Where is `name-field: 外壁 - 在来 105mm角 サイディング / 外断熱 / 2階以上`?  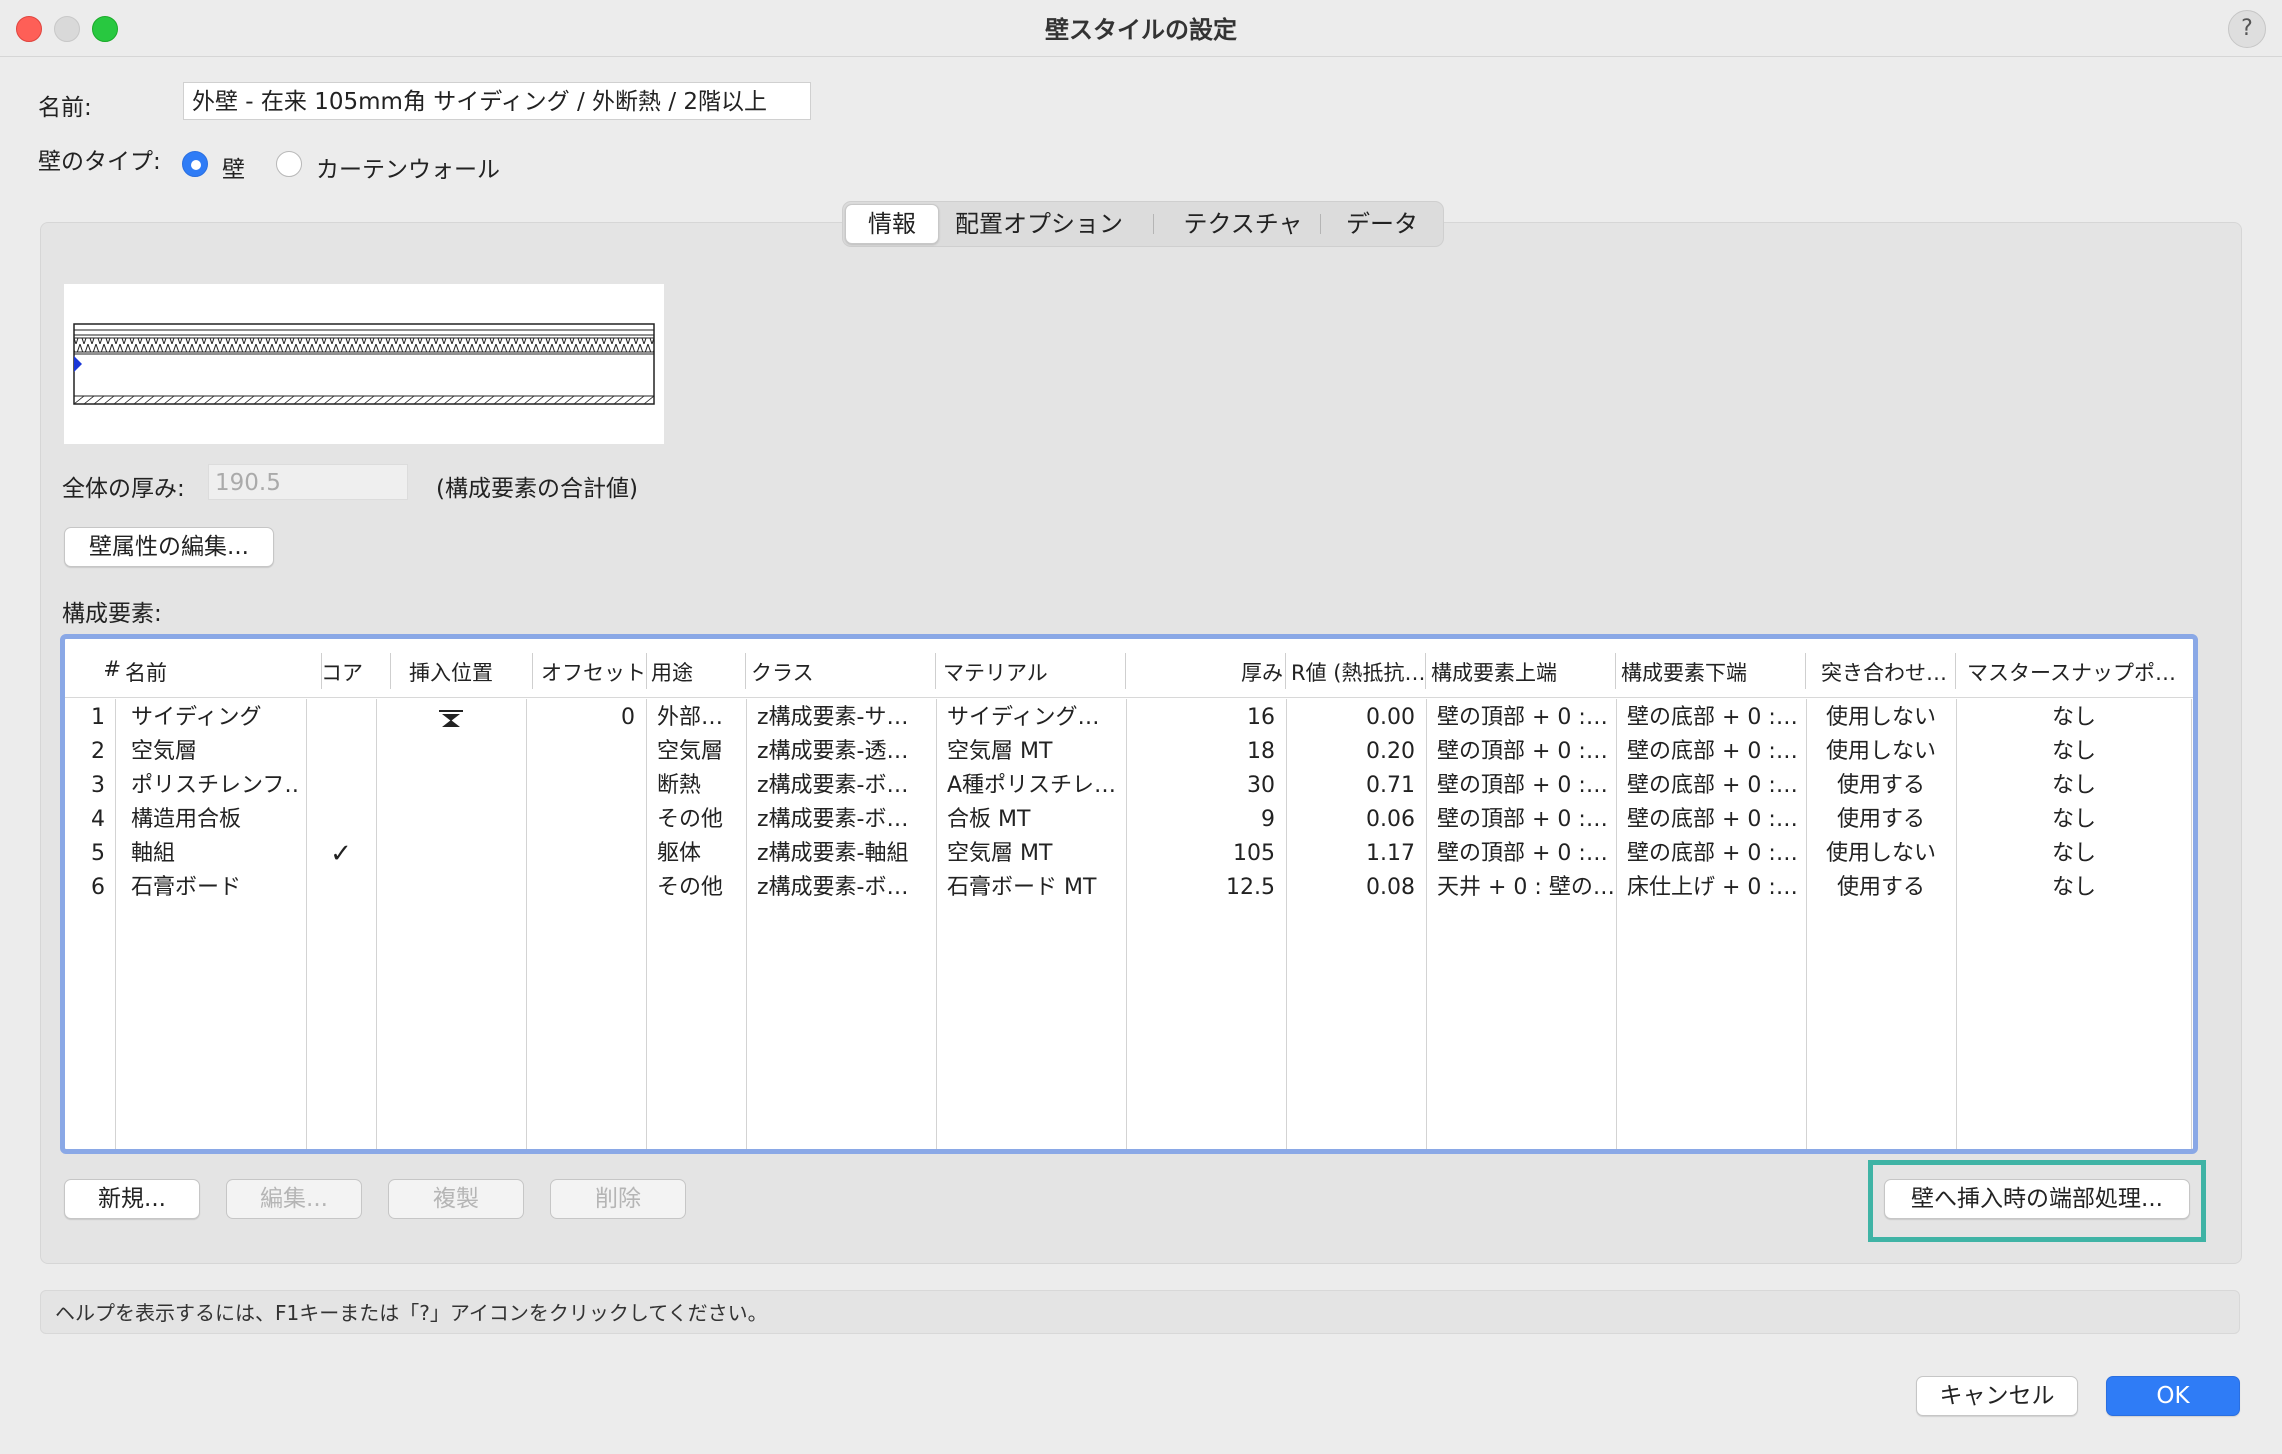 name-field: 外壁 - 在来 105mm角 サイディング / 外断熱 / 2階以上 is located at coordinates (497, 101).